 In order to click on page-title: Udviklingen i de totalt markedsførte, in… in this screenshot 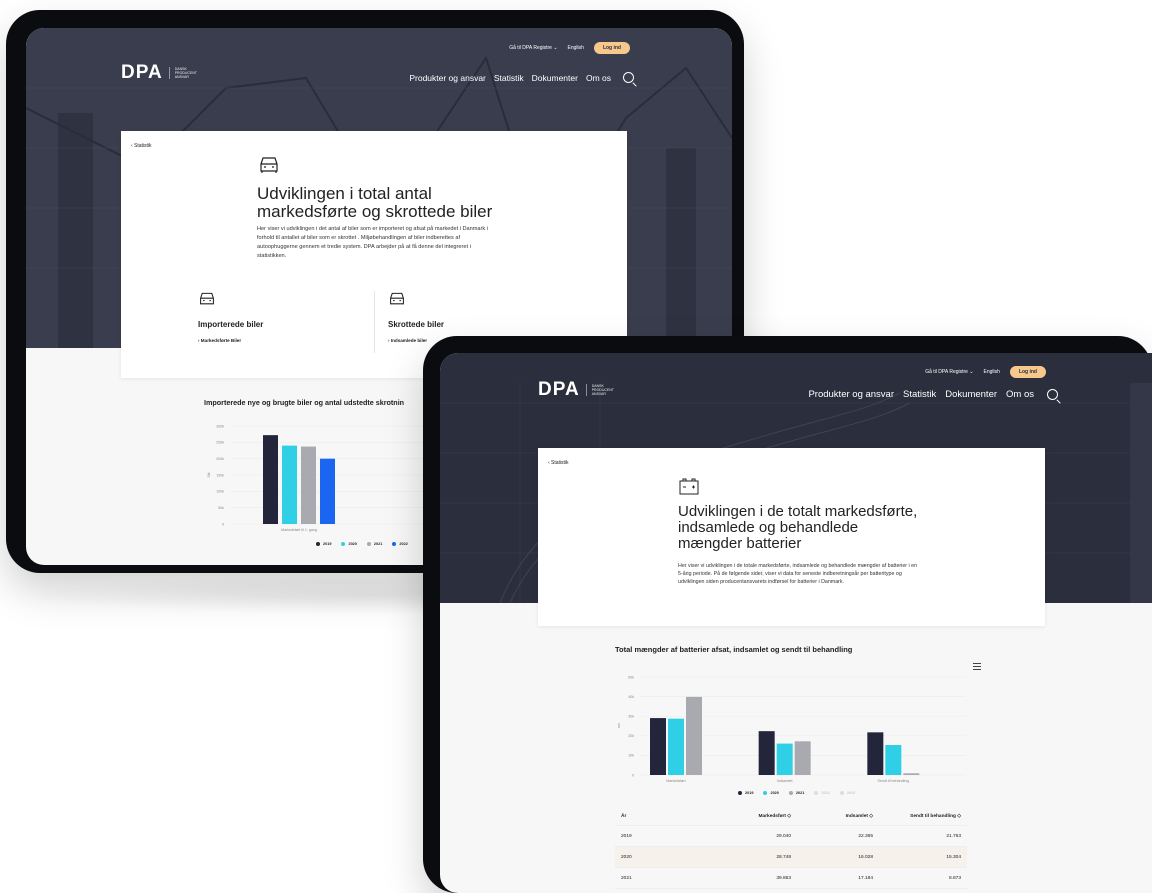, I will do `click(798, 527)`.